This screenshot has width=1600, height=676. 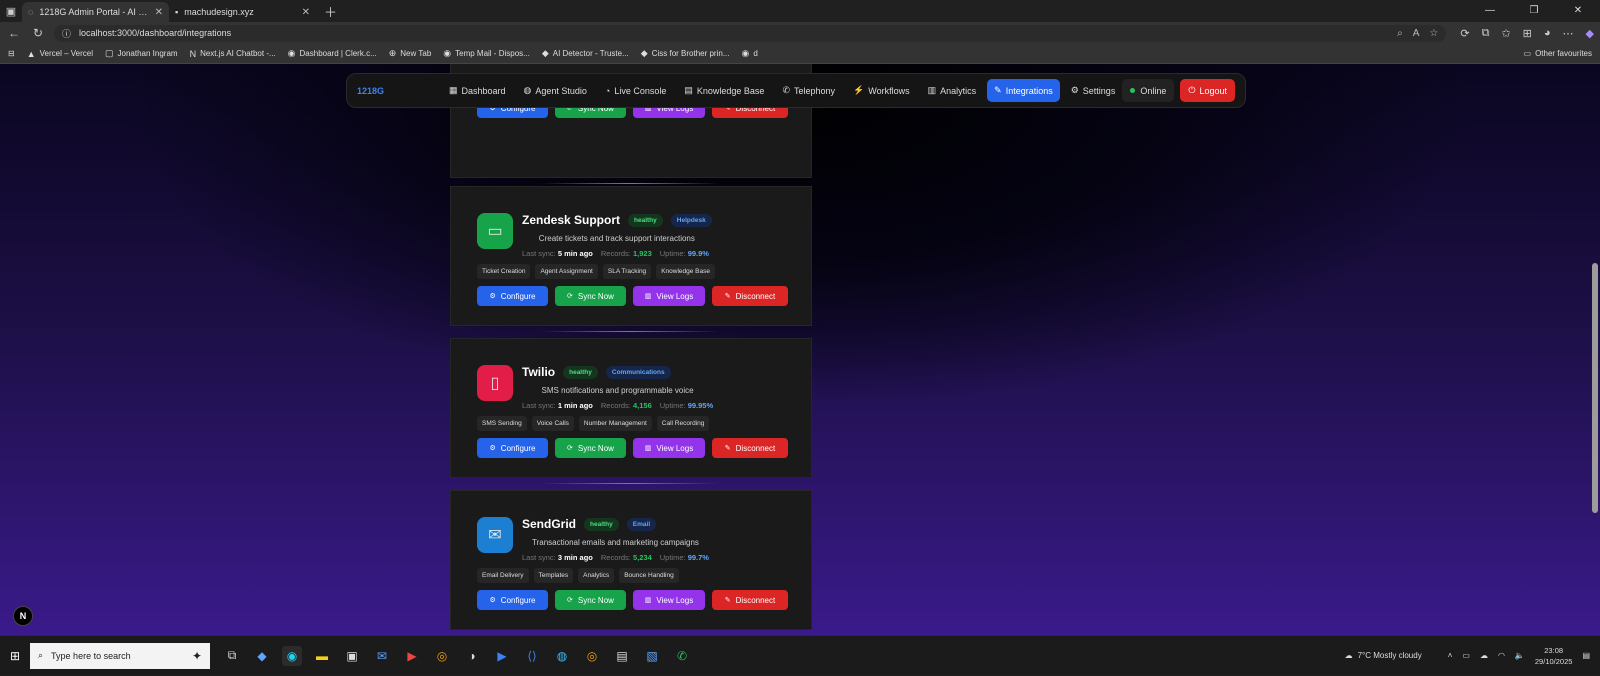 I want to click on nav-link-integrations: ✎Integrations, so click(x=1023, y=90).